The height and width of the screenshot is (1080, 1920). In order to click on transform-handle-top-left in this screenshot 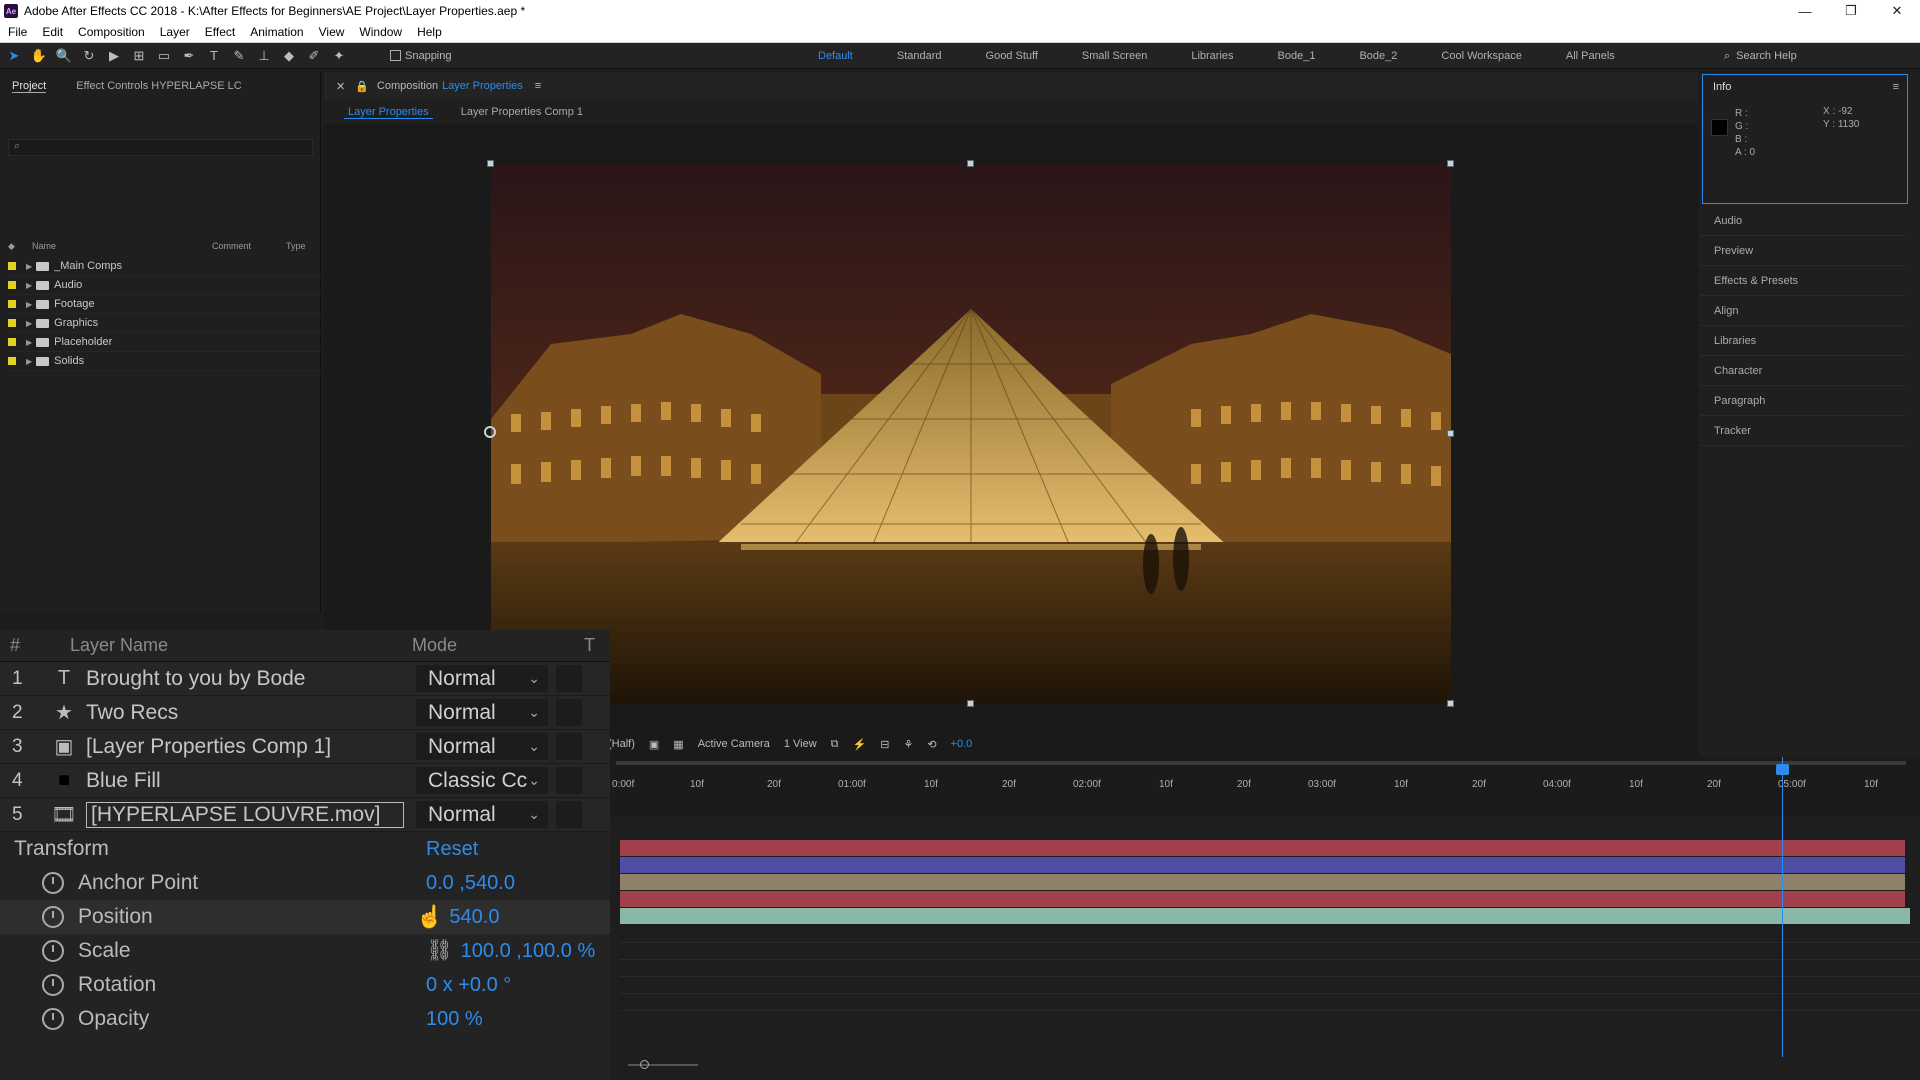, I will do `click(490, 163)`.